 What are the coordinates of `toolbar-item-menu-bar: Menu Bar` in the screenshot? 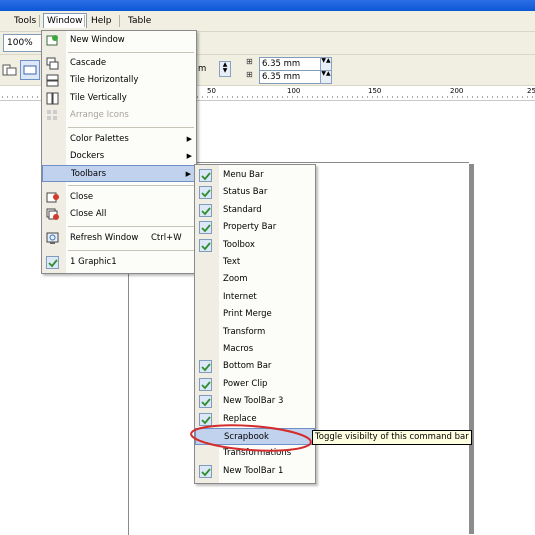 It's located at (255, 175).